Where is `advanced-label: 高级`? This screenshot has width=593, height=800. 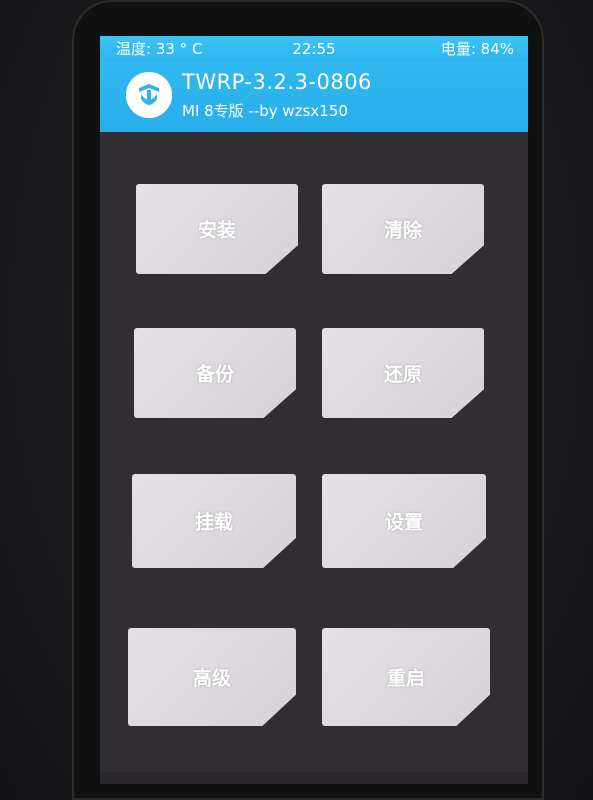
advanced-label: 高级 is located at coordinates (211, 678).